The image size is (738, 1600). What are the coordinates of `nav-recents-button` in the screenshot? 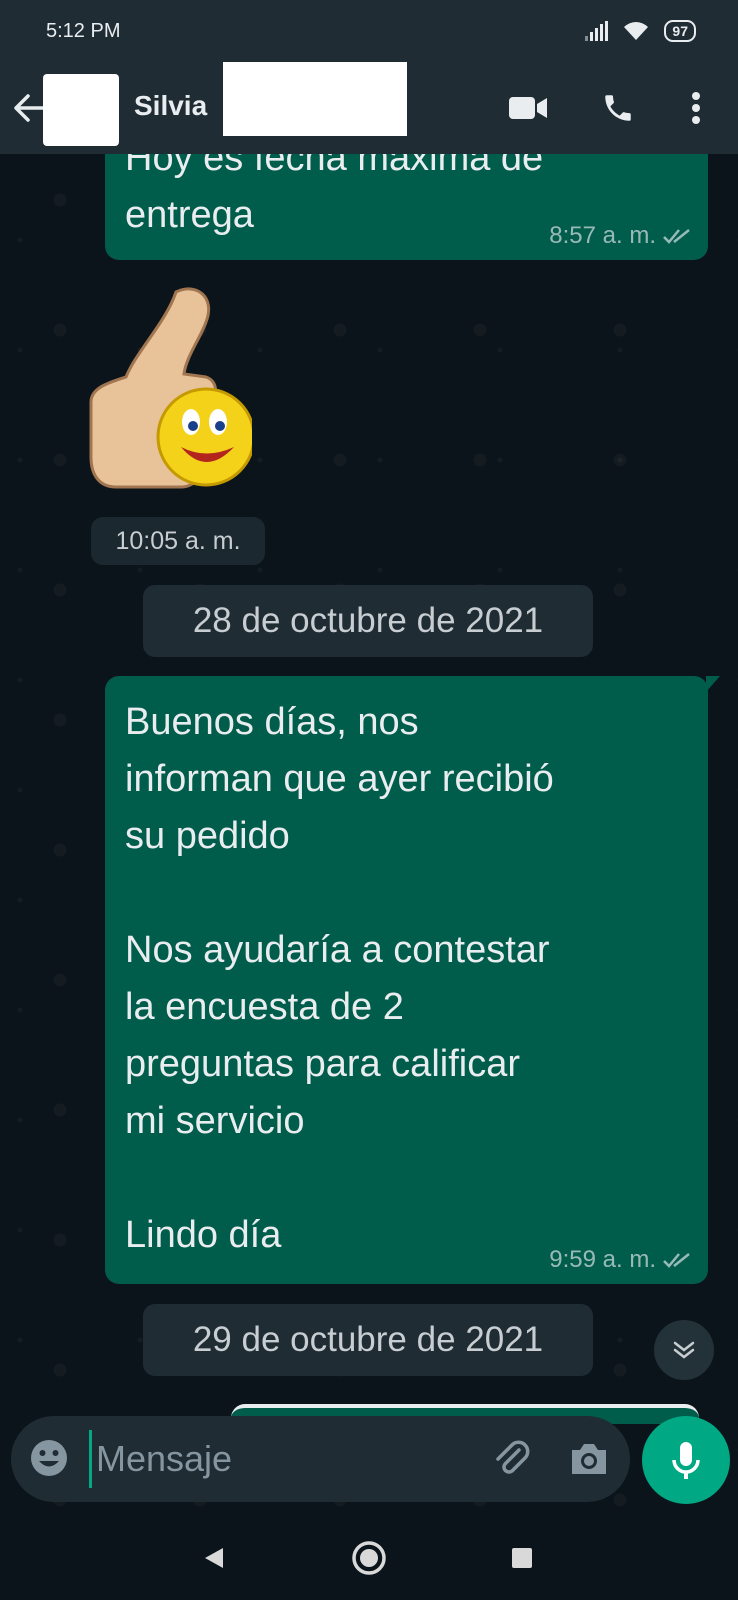 It's located at (522, 1558).